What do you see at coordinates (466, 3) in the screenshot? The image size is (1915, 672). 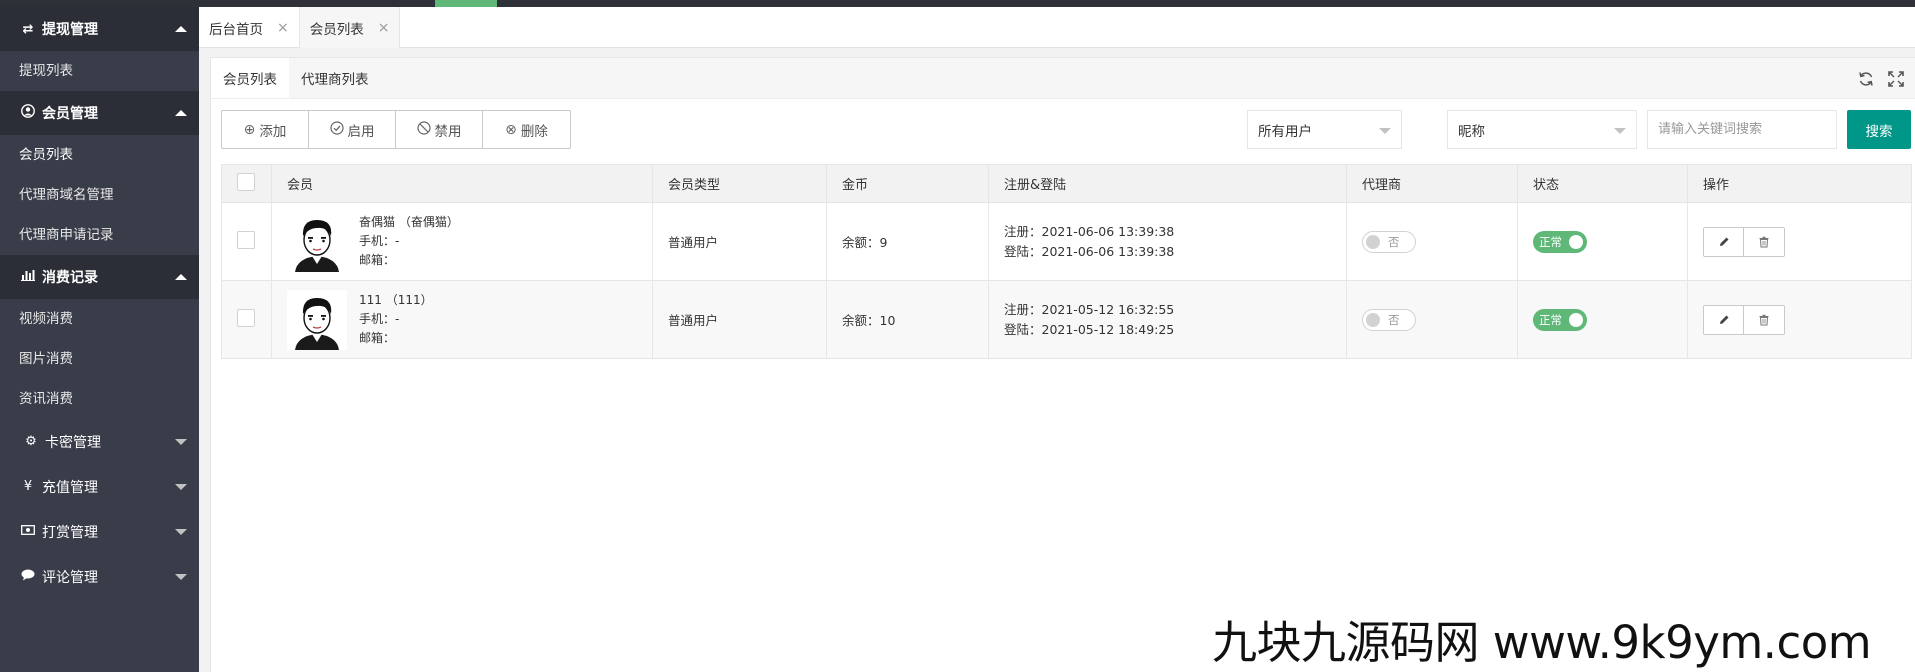 I see `top-bar-accent` at bounding box center [466, 3].